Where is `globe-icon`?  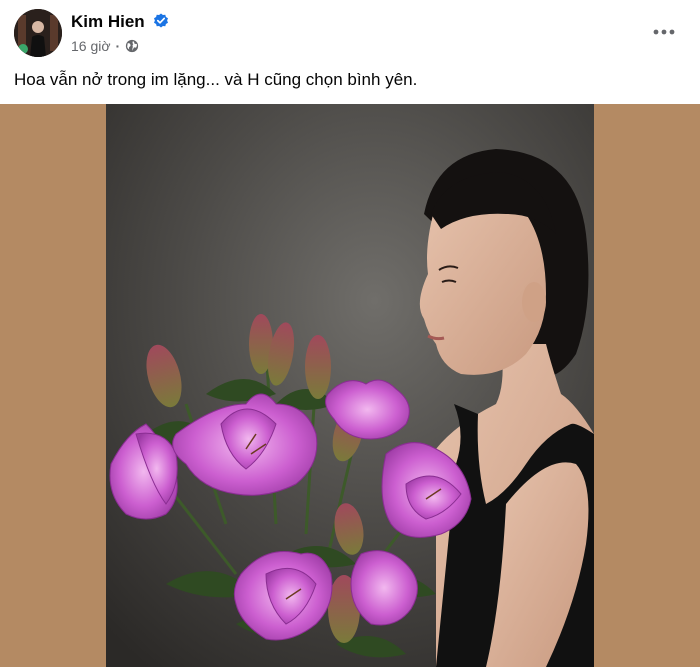
globe-icon is located at coordinates (132, 46).